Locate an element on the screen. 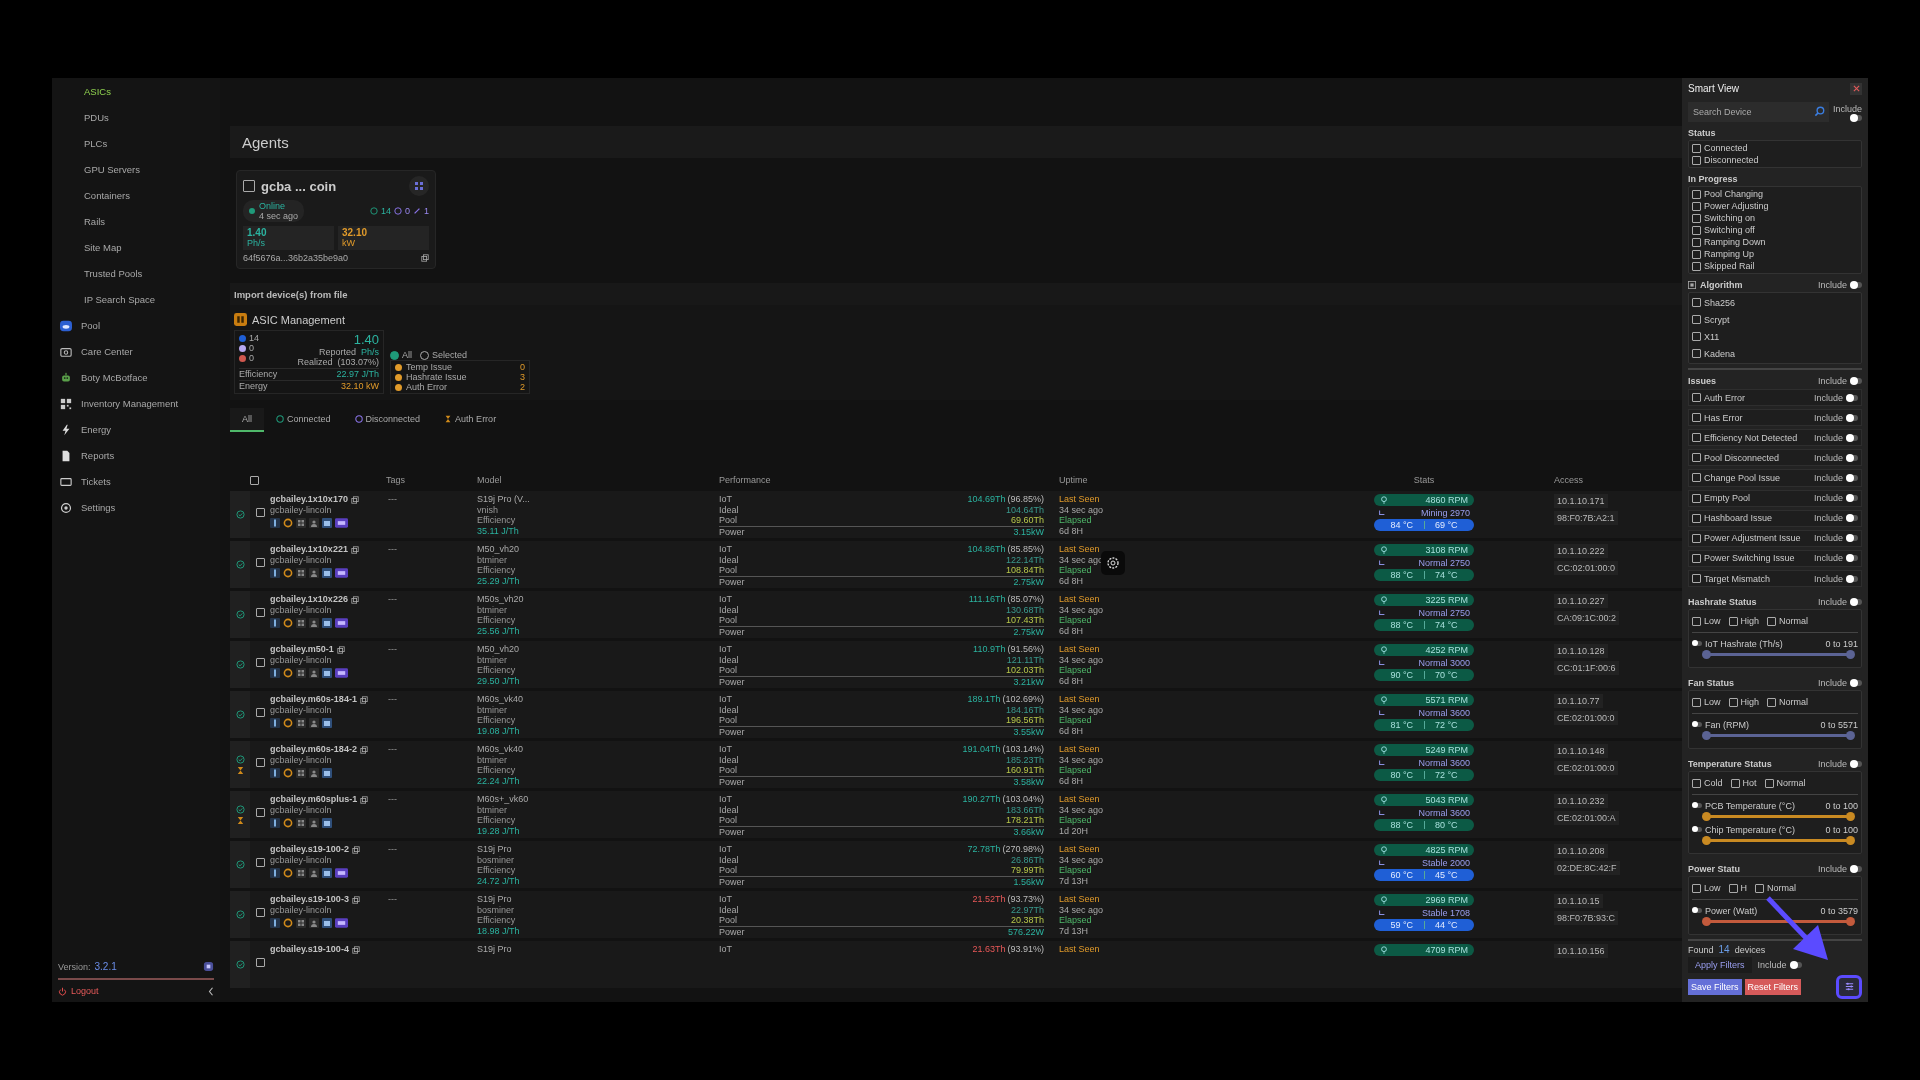 This screenshot has height=1080, width=1920. search-field: Search Device is located at coordinates (1758, 112).